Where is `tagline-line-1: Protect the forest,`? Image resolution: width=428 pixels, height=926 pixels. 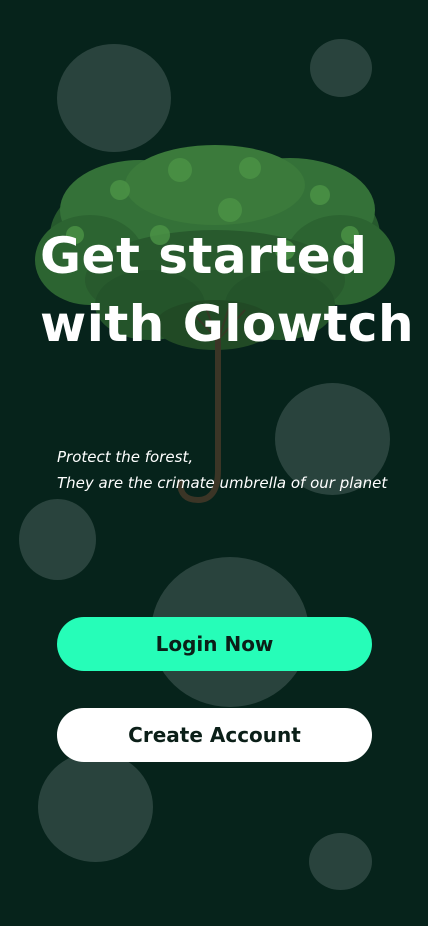
tagline-line-1: Protect the forest, is located at coordinates (125, 457).